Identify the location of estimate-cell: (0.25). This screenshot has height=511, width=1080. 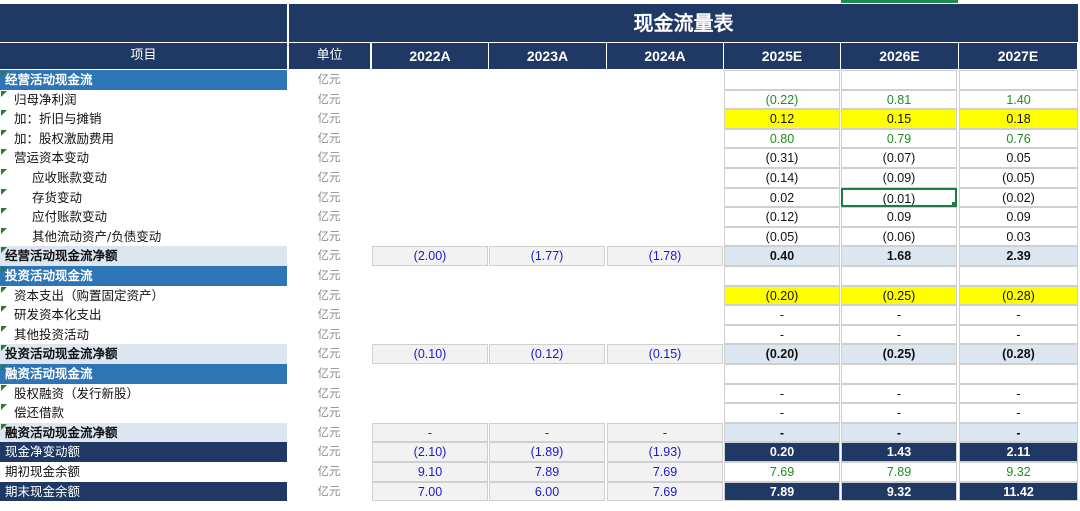
(899, 295).